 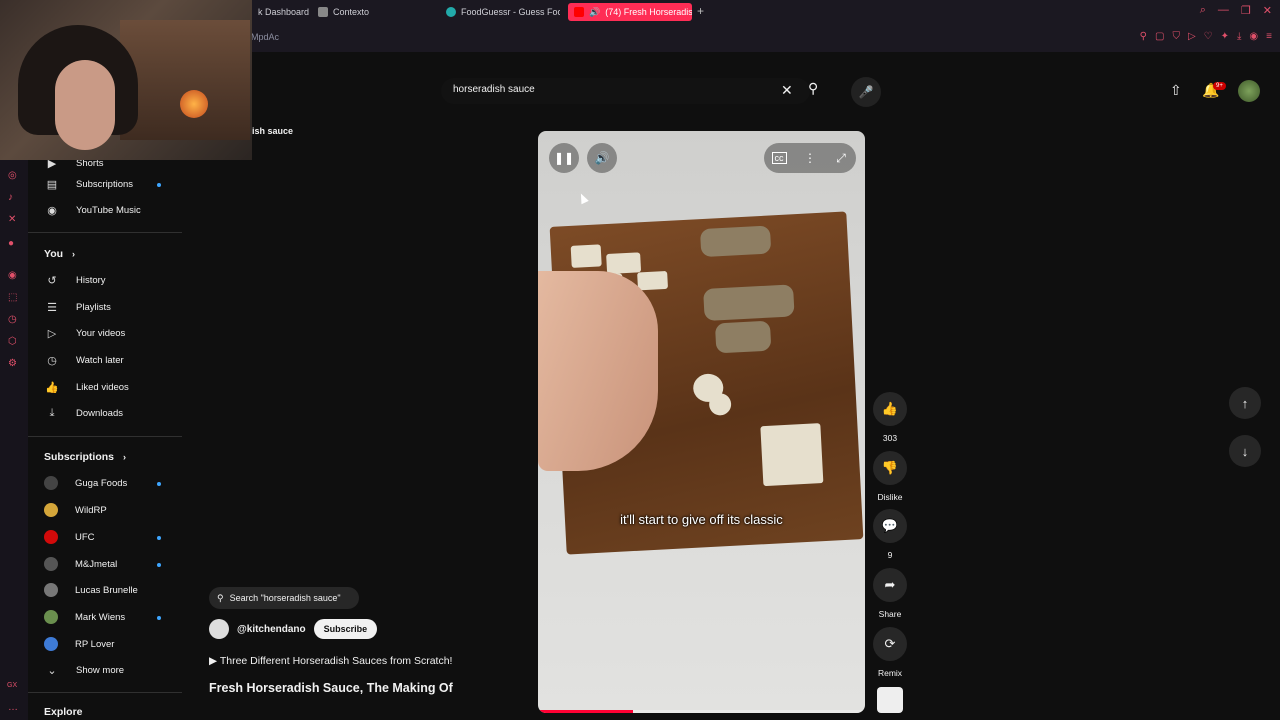 What do you see at coordinates (91, 590) in the screenshot?
I see `sidebar-item-lucas-brunelle: Lucas Brunelle` at bounding box center [91, 590].